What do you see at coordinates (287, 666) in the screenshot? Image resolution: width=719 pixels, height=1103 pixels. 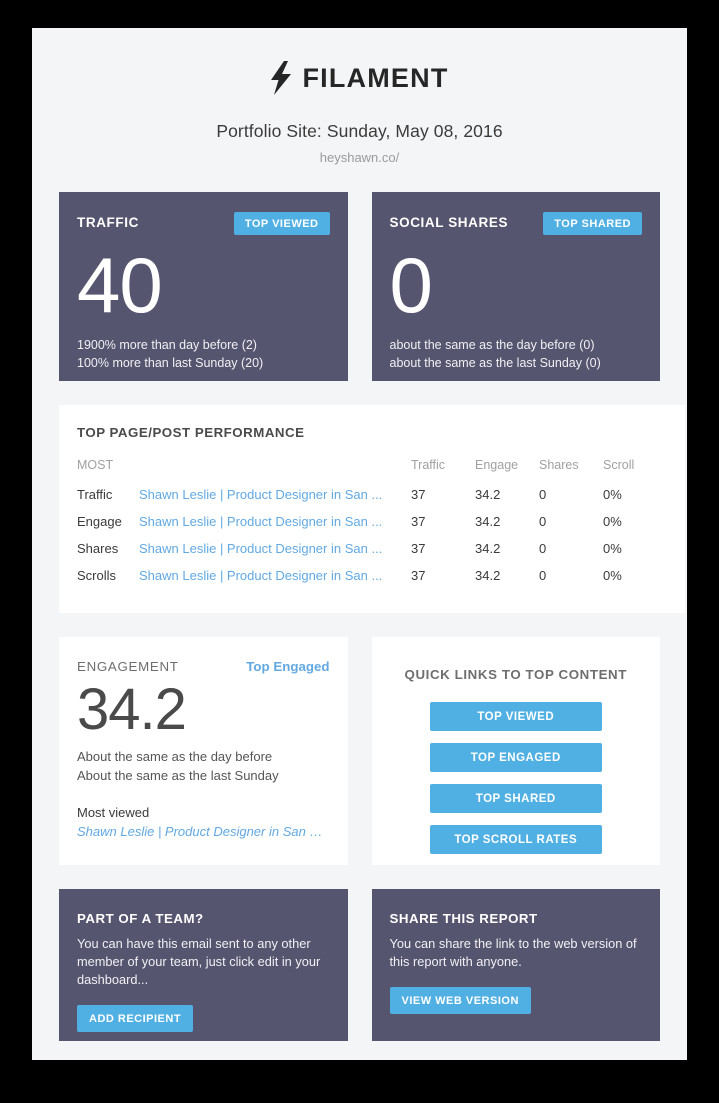 I see `top-engaged-link: Top Engaged` at bounding box center [287, 666].